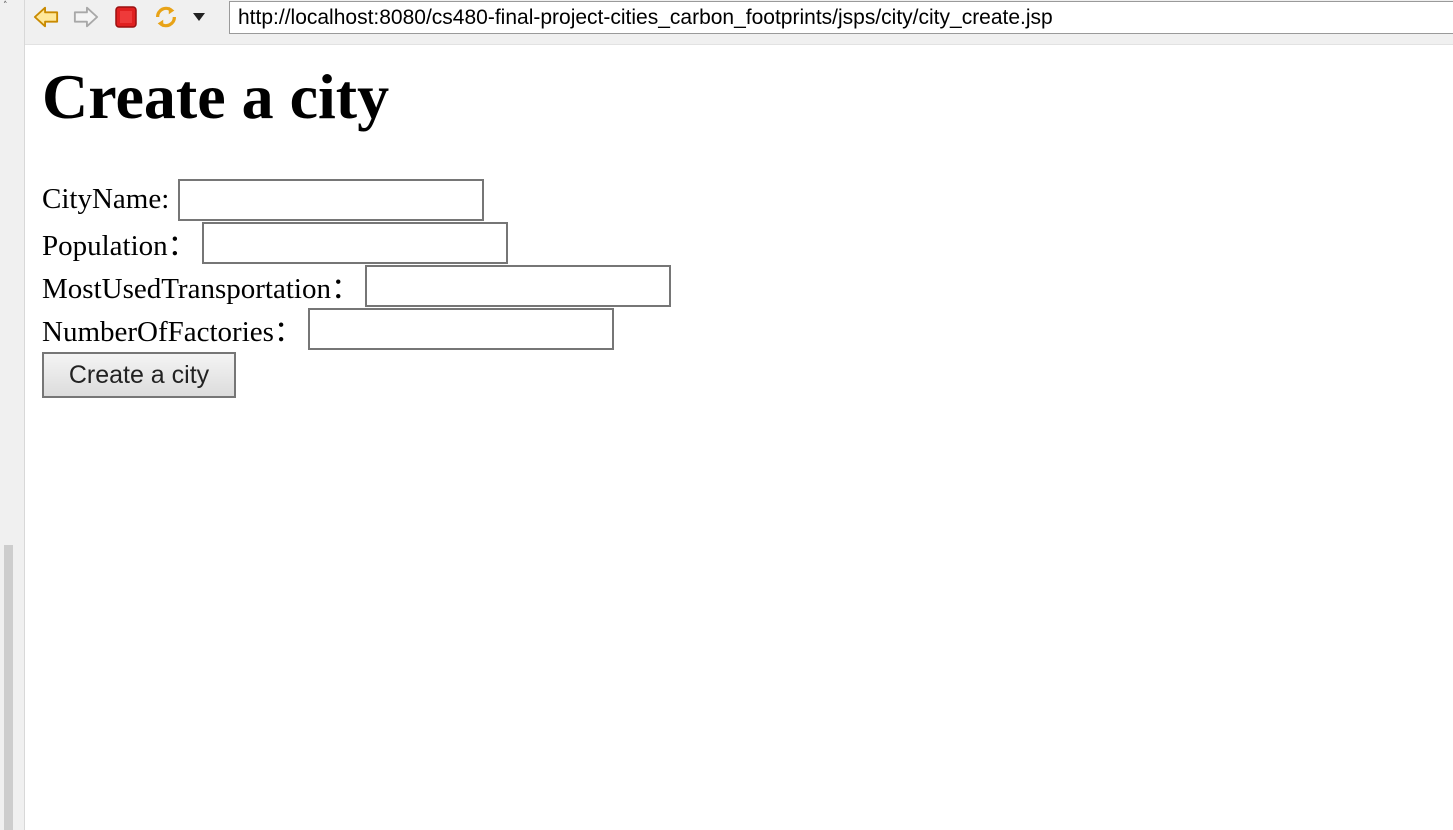 This screenshot has height=830, width=1453. I want to click on form-row-numberoffactories: NumberOfFactories：, so click(747, 328).